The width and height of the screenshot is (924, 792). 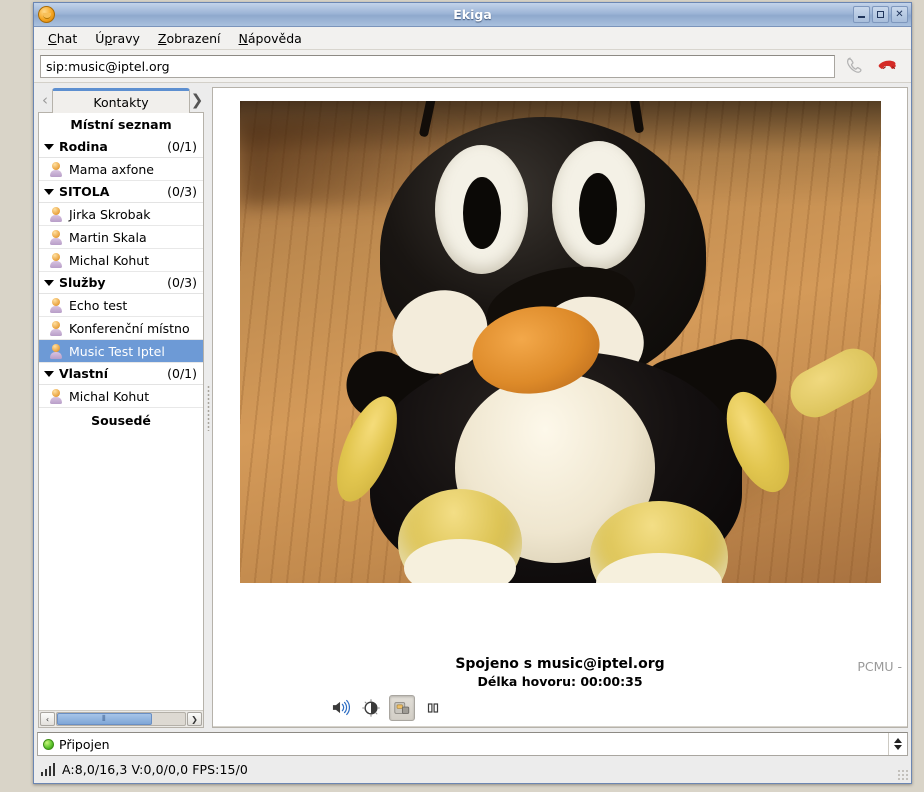 I want to click on uri-toolbar, so click(x=472, y=66).